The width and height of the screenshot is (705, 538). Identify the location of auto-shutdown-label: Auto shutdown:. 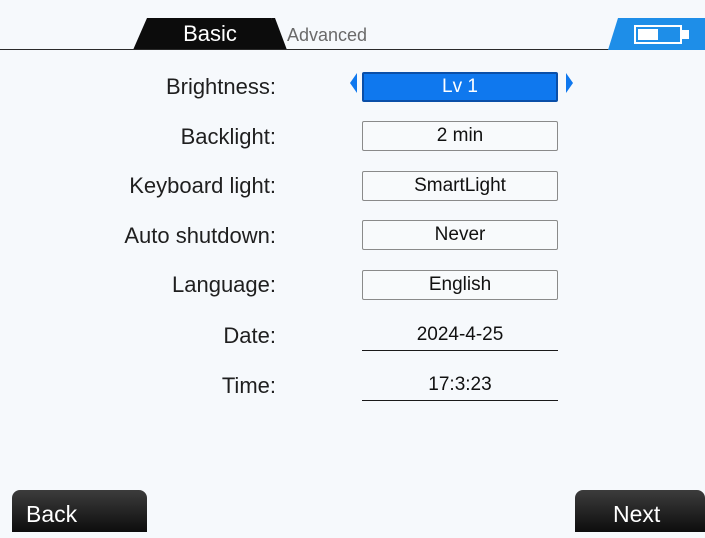
(200, 235).